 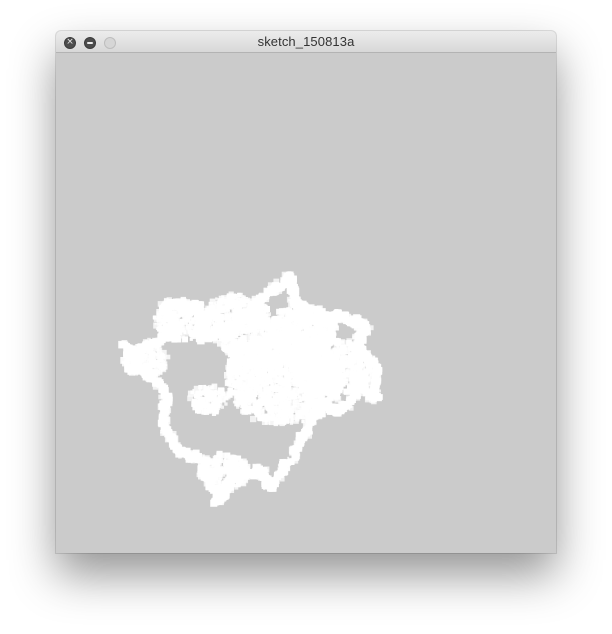 I want to click on title-bar: sketch_150813a, so click(x=306, y=42).